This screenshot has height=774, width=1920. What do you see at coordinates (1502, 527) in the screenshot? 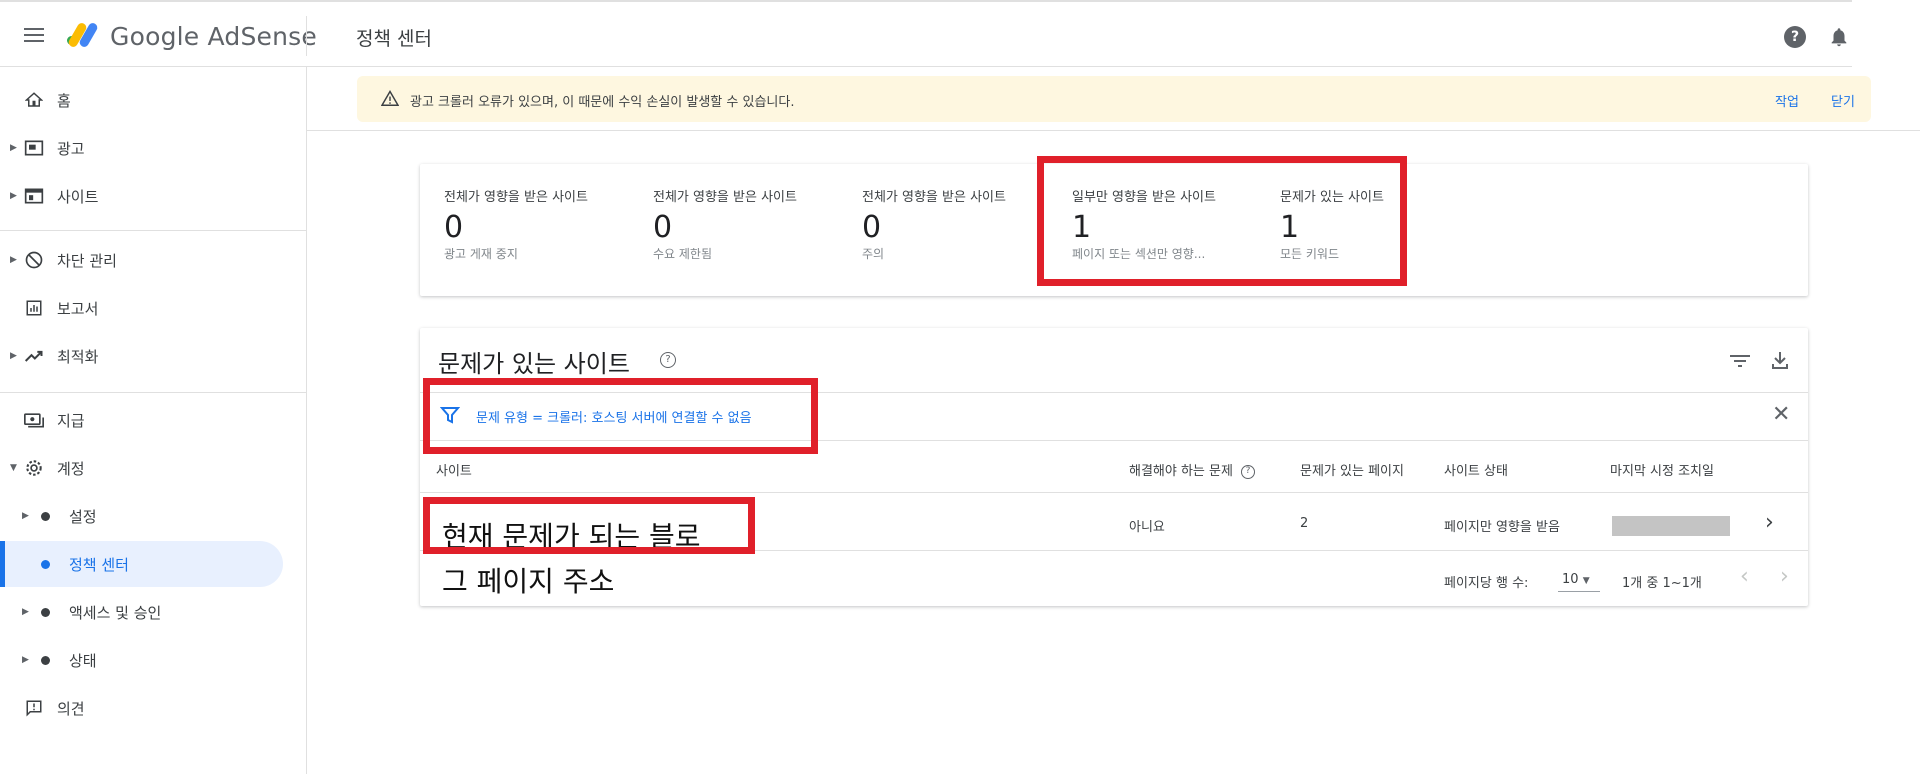
I see `status-cell: 페이지만 영향을 받음` at bounding box center [1502, 527].